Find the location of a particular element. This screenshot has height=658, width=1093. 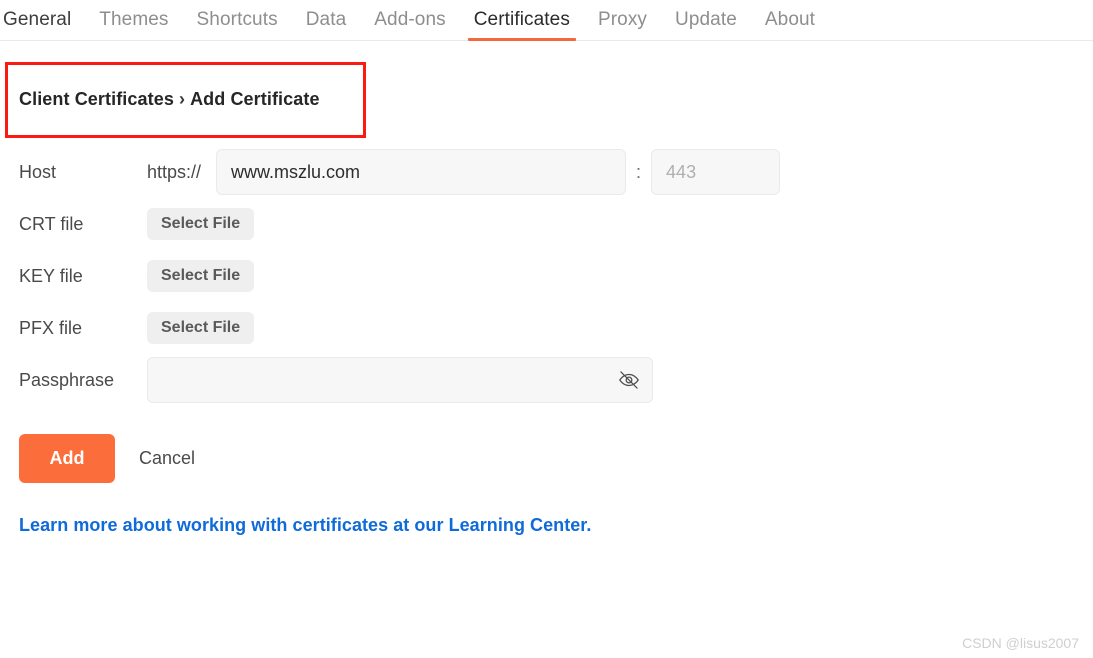

passphrase-row: Passphrase is located at coordinates (546, 380).